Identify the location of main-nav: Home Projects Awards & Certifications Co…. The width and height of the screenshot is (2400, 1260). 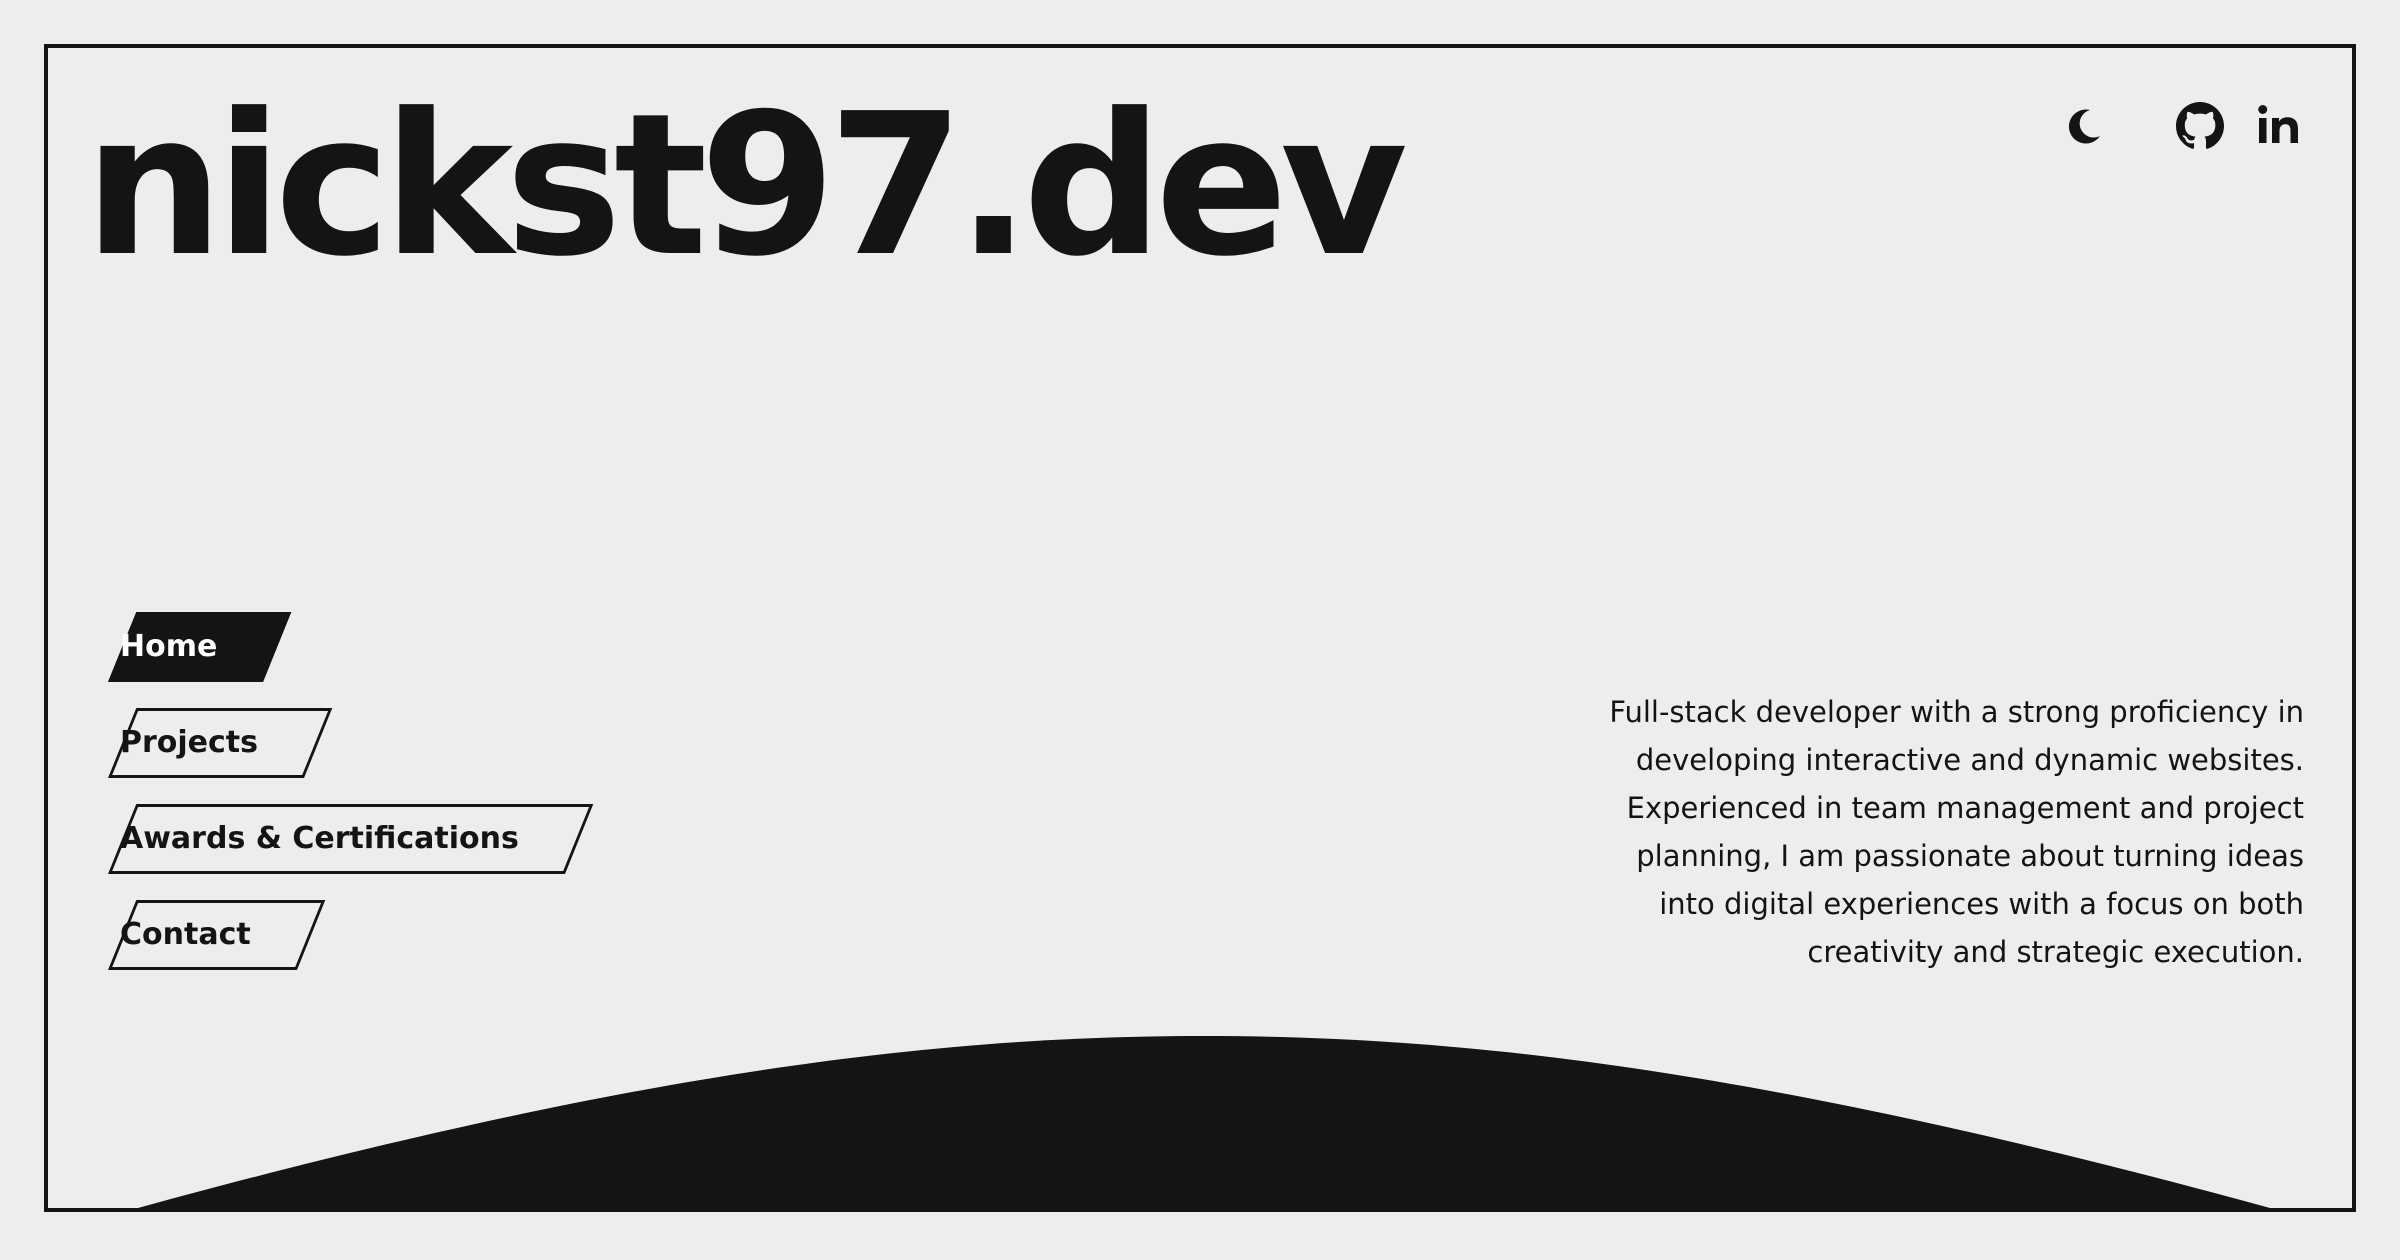
(321, 791).